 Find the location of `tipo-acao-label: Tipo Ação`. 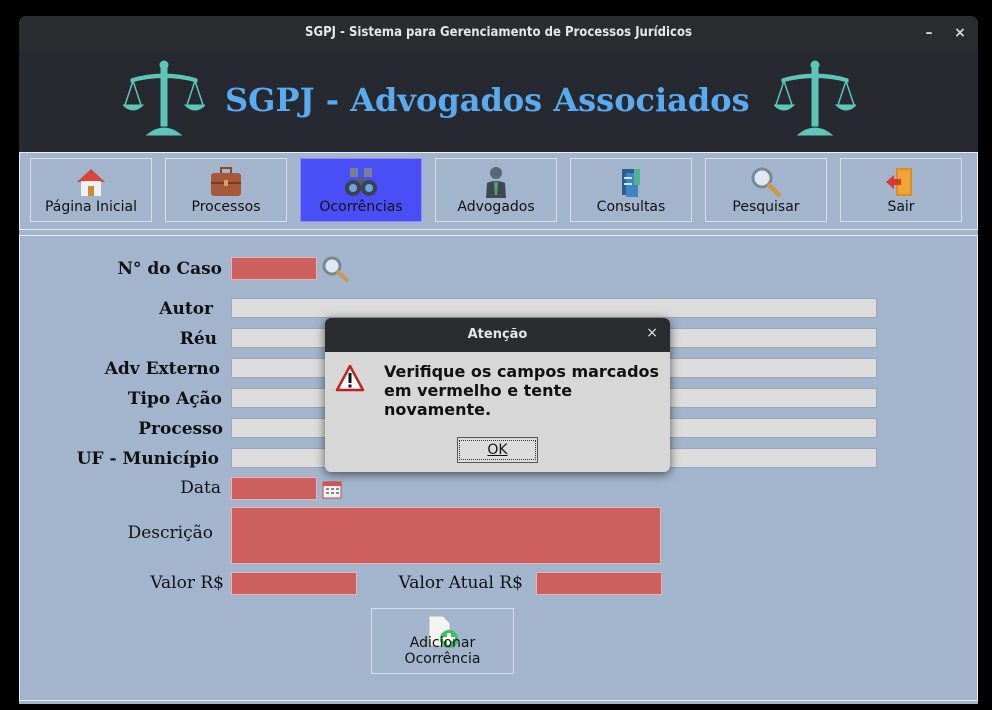

tipo-acao-label: Tipo Ação is located at coordinates (174, 399).